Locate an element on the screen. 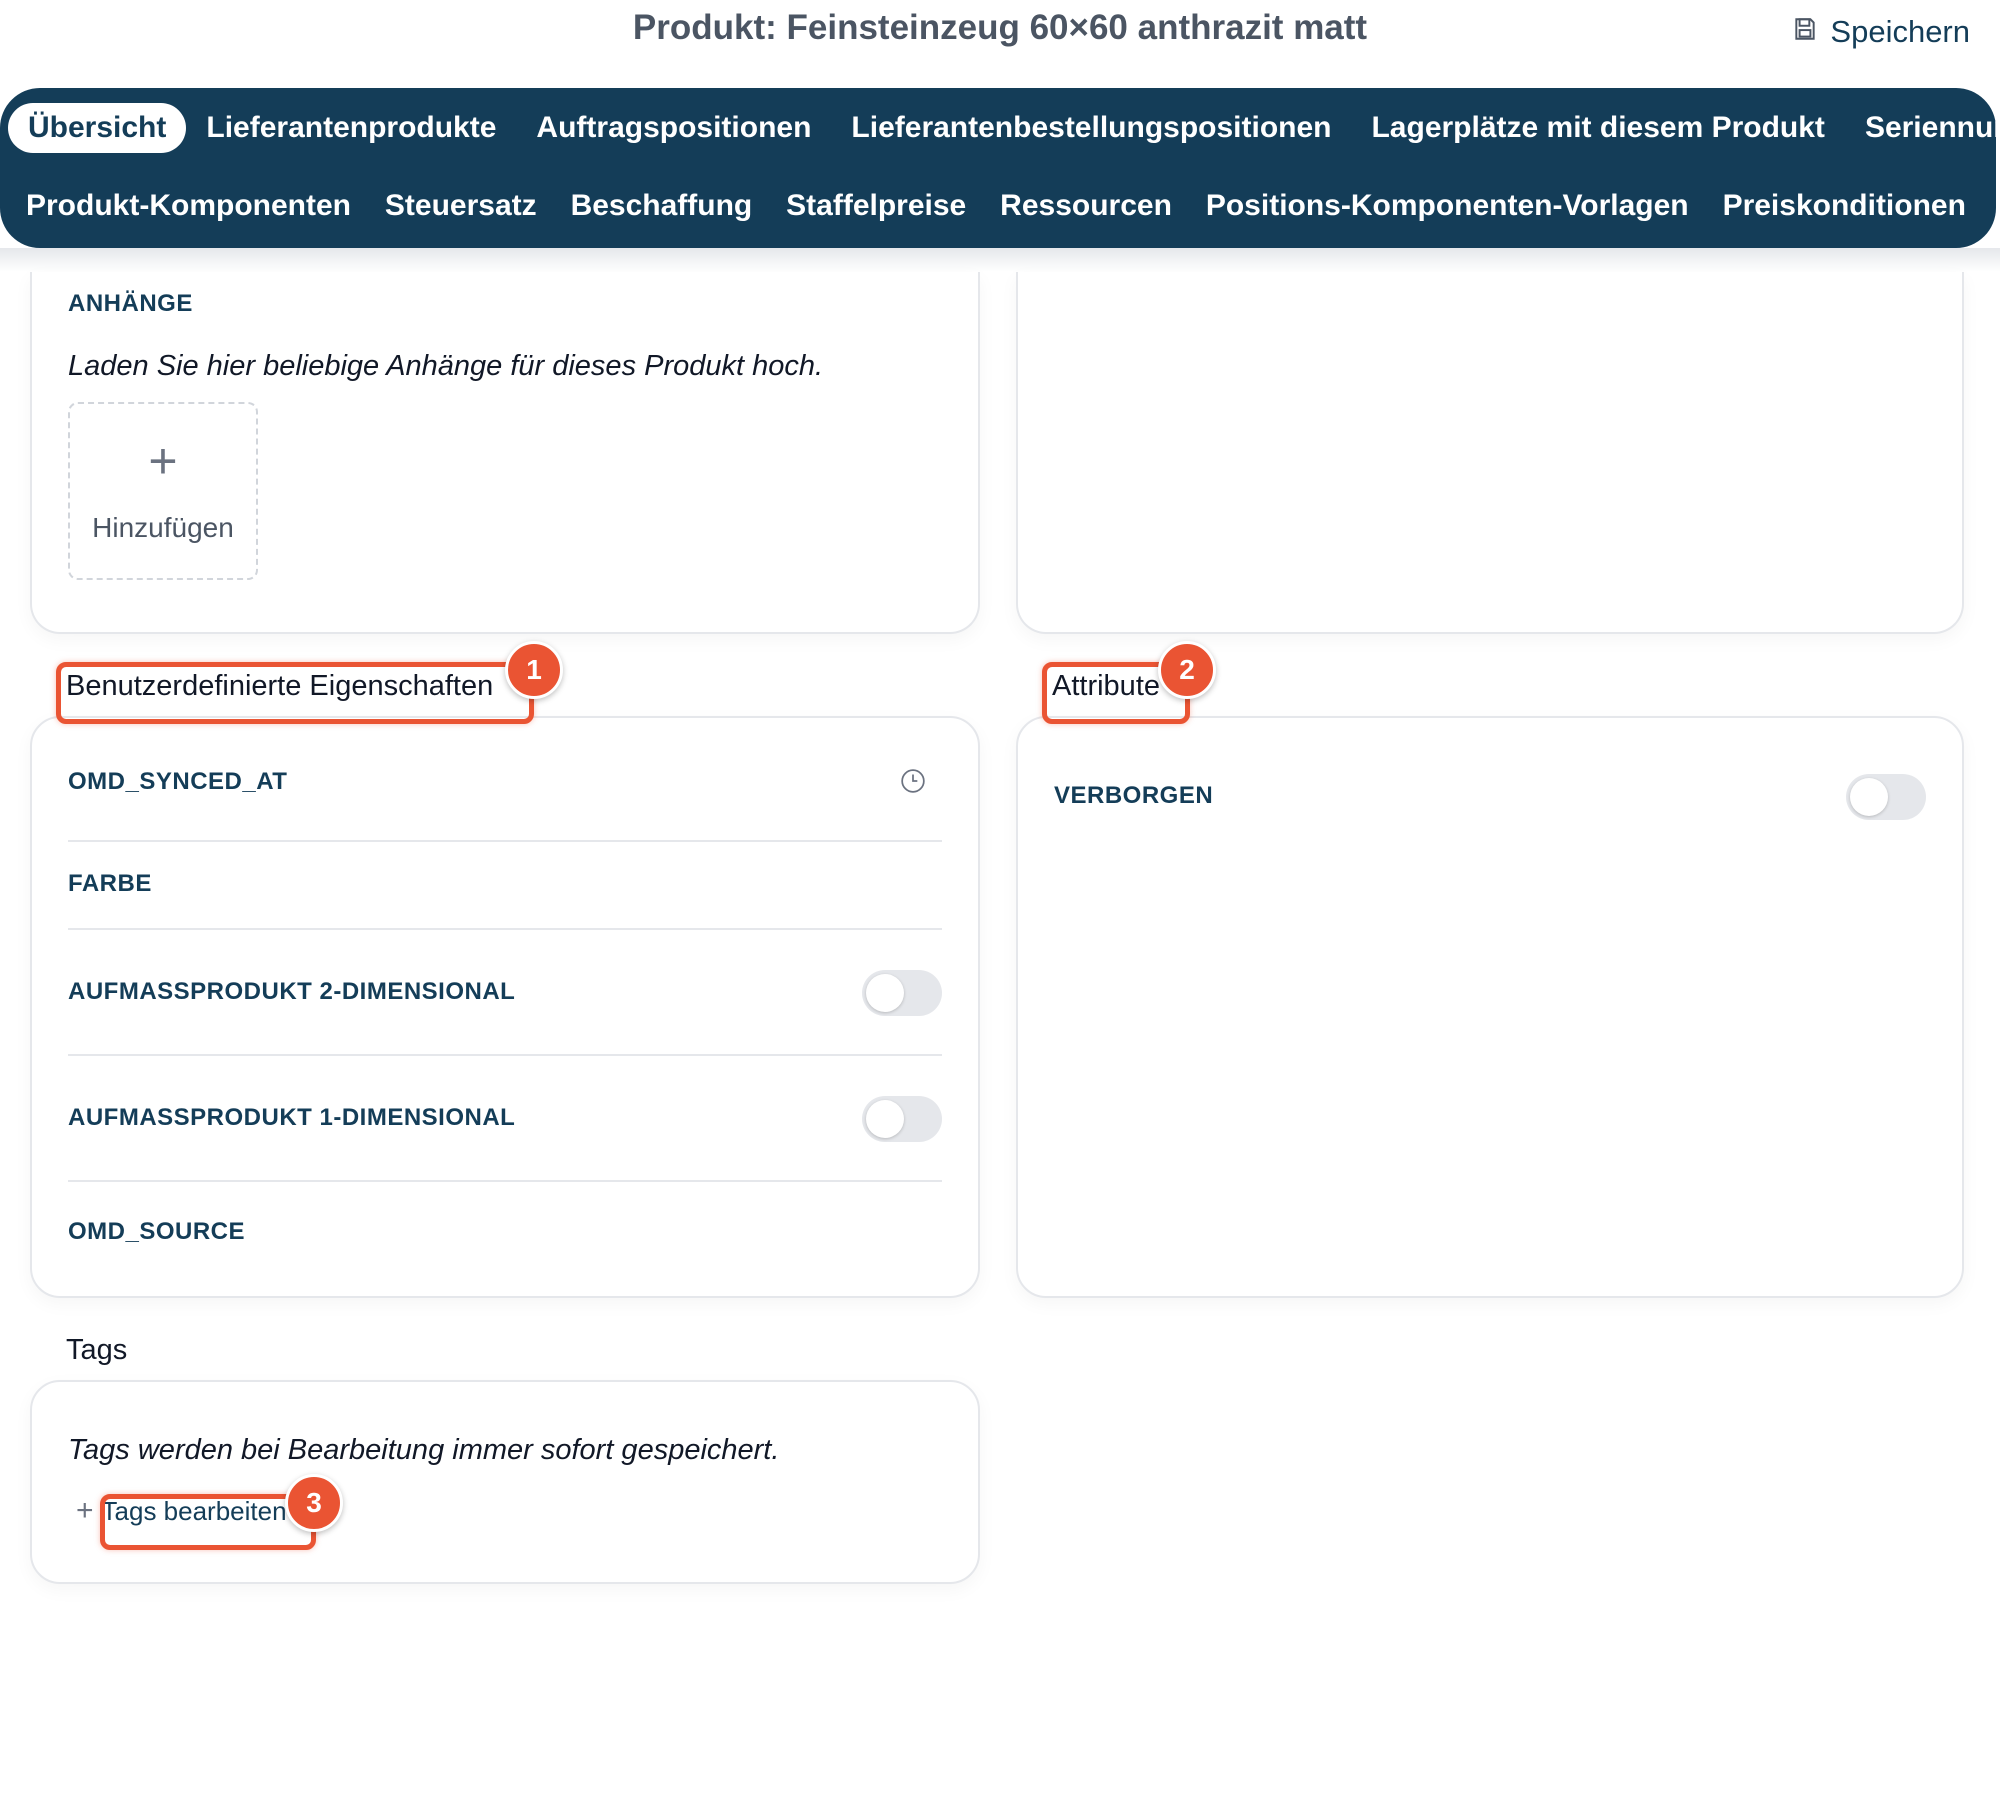  property-row-omd-source: OMD_SOURCE is located at coordinates (505, 1237).